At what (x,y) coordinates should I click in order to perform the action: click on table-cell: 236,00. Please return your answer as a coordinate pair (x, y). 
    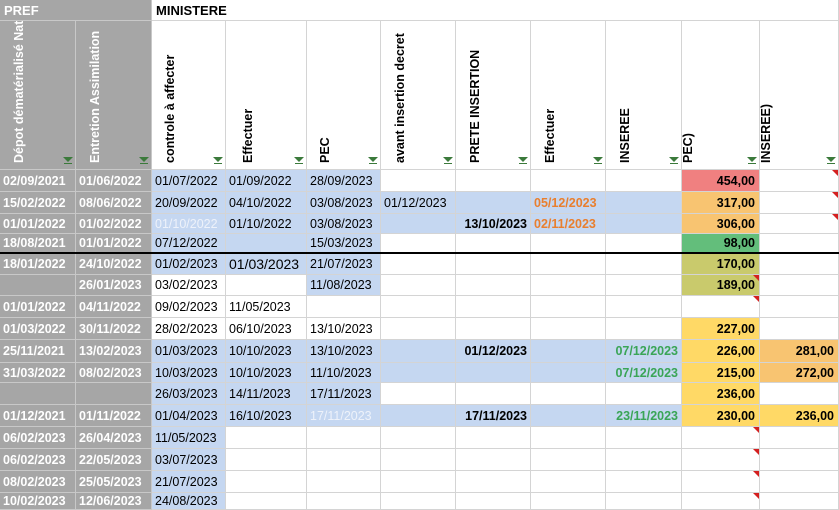
    Looking at the image, I should click on (799, 416).